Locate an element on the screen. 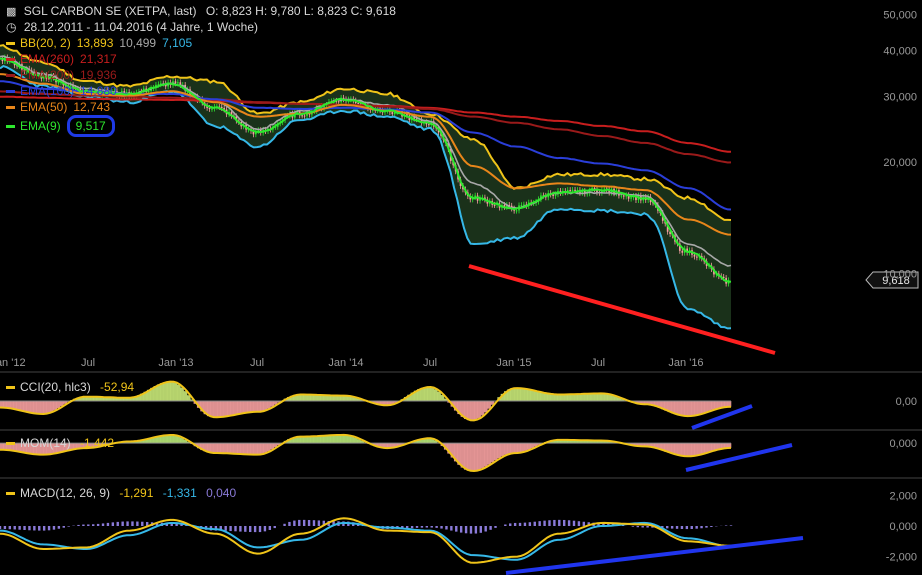 The image size is (922, 575). macd-signal-value: -1,331 is located at coordinates (179, 493).